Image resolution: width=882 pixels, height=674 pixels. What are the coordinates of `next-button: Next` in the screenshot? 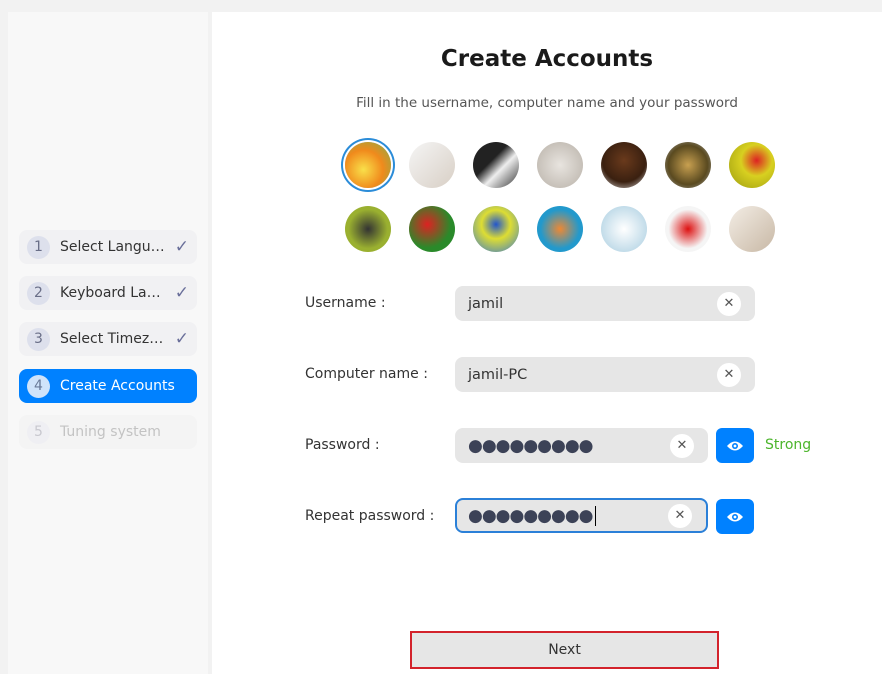 It's located at (564, 650).